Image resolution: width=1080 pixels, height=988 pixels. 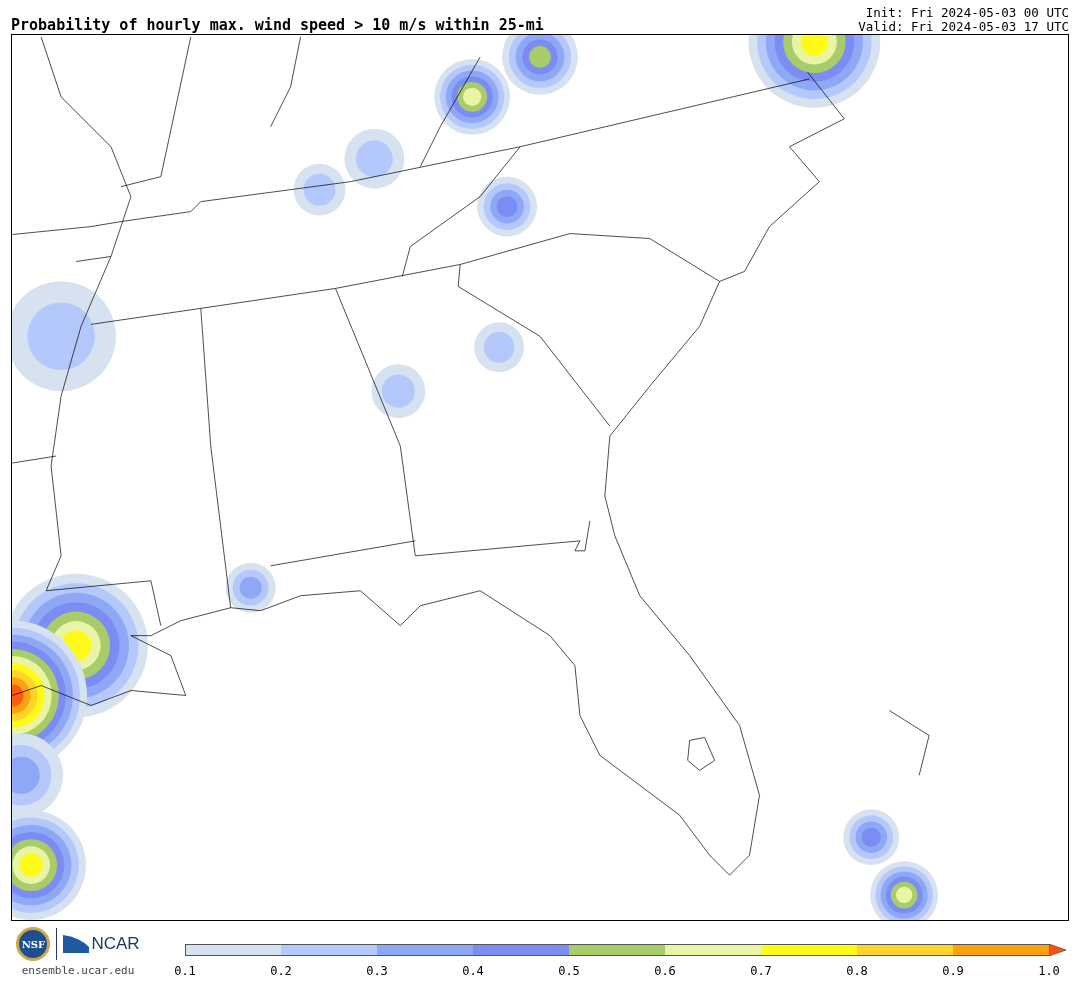 What do you see at coordinates (967, 13) in the screenshot?
I see `init-time: Init: Fri 2024-05-03 00 UTC` at bounding box center [967, 13].